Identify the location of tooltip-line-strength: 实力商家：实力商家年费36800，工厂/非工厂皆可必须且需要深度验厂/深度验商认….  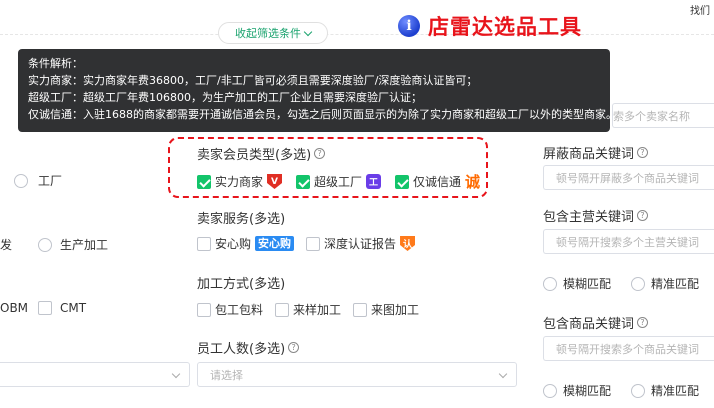
(253, 80).